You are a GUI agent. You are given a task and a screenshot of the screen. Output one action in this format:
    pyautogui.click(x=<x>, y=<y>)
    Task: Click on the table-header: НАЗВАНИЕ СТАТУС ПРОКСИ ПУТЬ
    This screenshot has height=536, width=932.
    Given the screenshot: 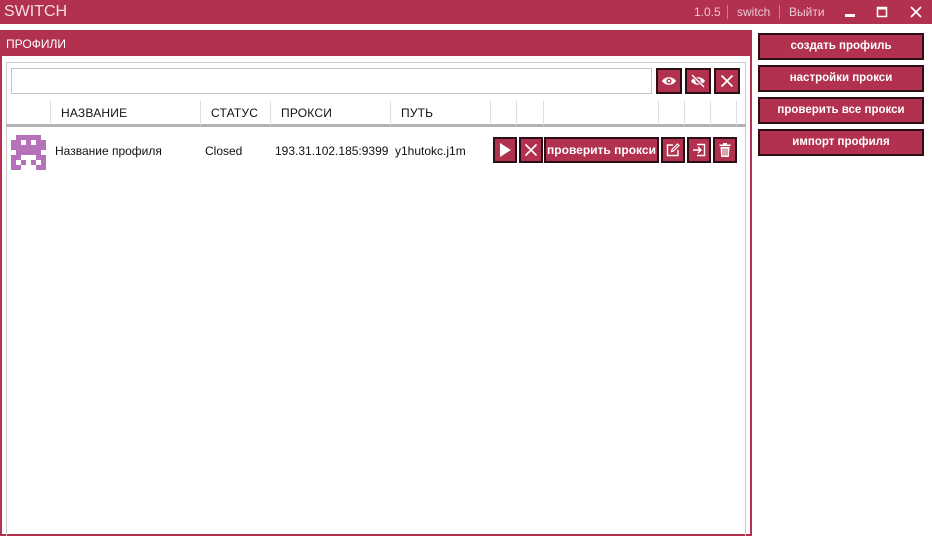 What is the action you would take?
    pyautogui.click(x=376, y=114)
    